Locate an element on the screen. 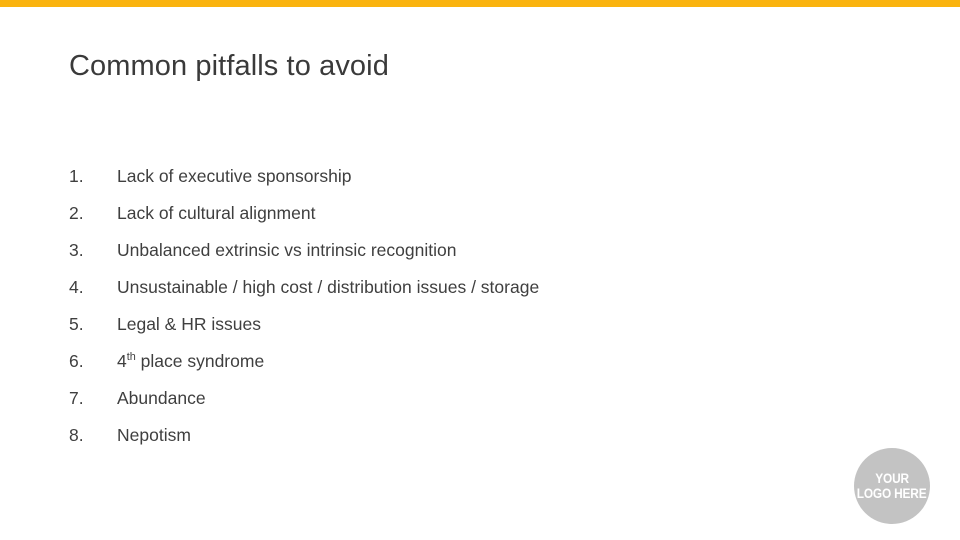 This screenshot has height=540, width=960. list-item-number: 4. is located at coordinates (76, 287).